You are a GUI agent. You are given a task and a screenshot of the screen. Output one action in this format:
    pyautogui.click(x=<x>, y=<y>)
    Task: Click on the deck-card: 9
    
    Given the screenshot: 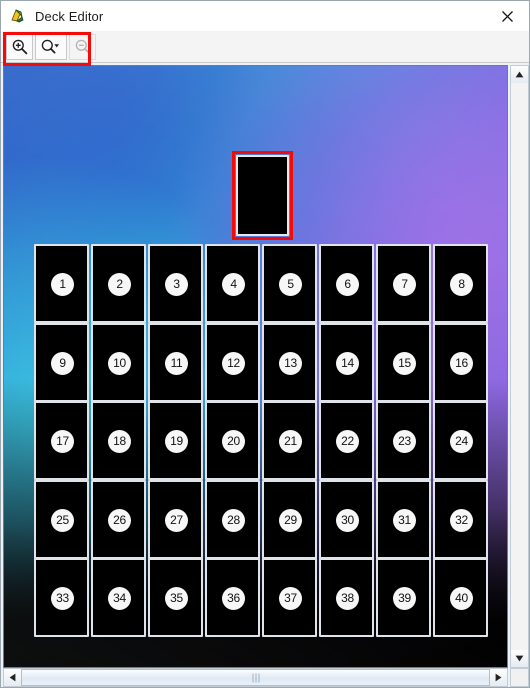 What is the action you would take?
    pyautogui.click(x=61, y=362)
    